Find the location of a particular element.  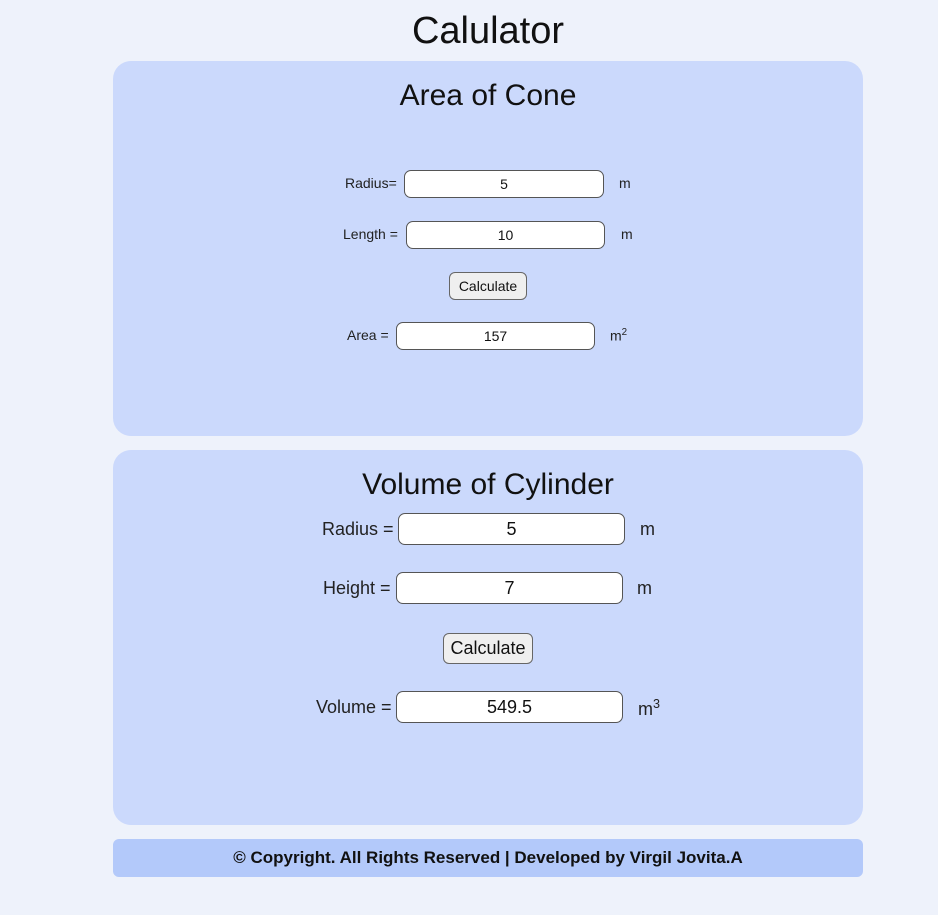

cylinder-calculate-button: Calculate is located at coordinates (488, 648).